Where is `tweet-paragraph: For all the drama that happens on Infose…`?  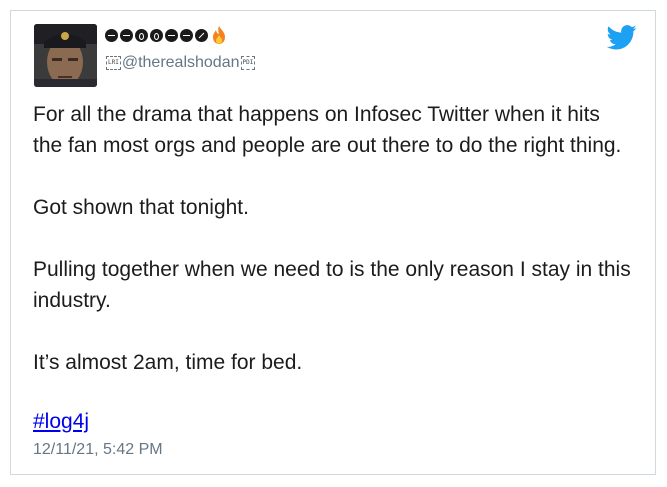
tweet-paragraph: For all the drama that happens on Infose… is located at coordinates (327, 130).